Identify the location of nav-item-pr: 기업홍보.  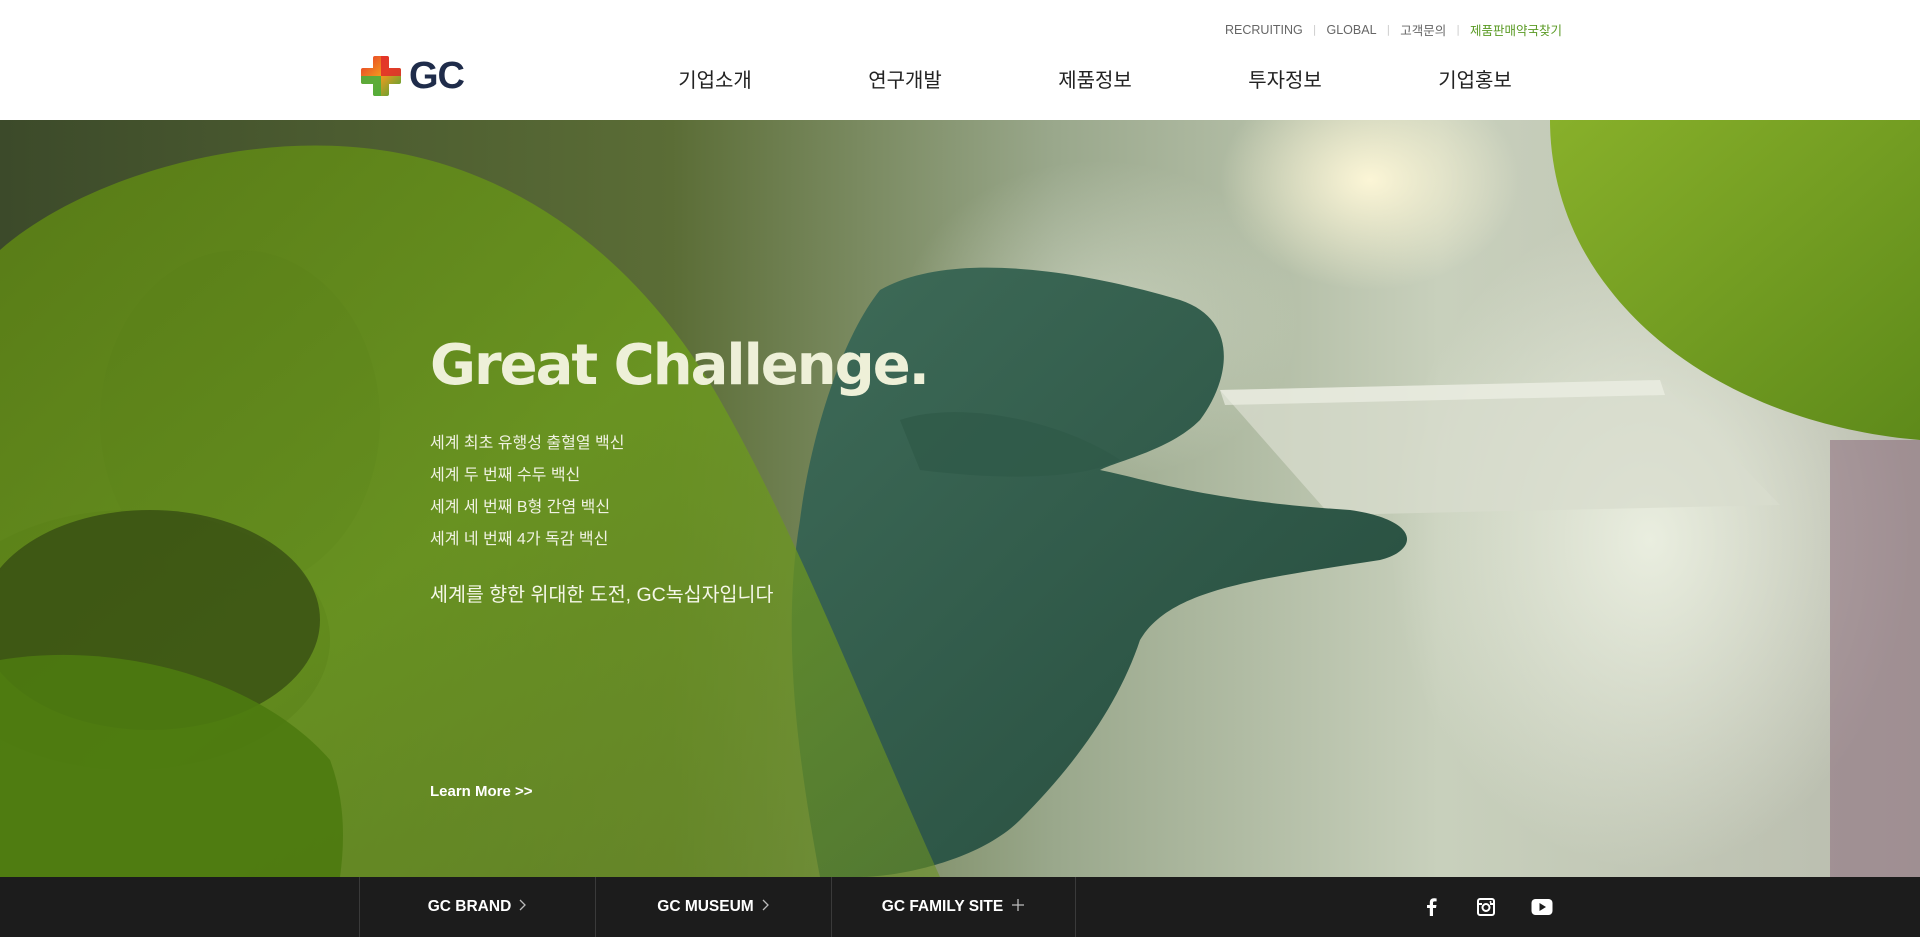
(1475, 78).